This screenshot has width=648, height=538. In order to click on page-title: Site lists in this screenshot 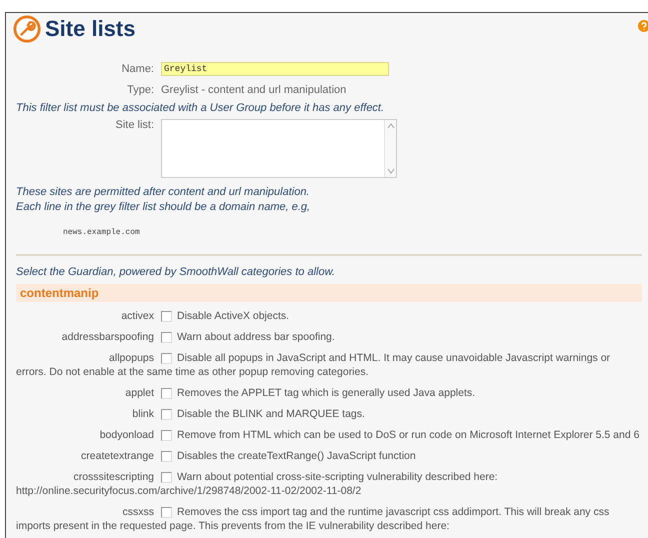, I will do `click(90, 29)`.